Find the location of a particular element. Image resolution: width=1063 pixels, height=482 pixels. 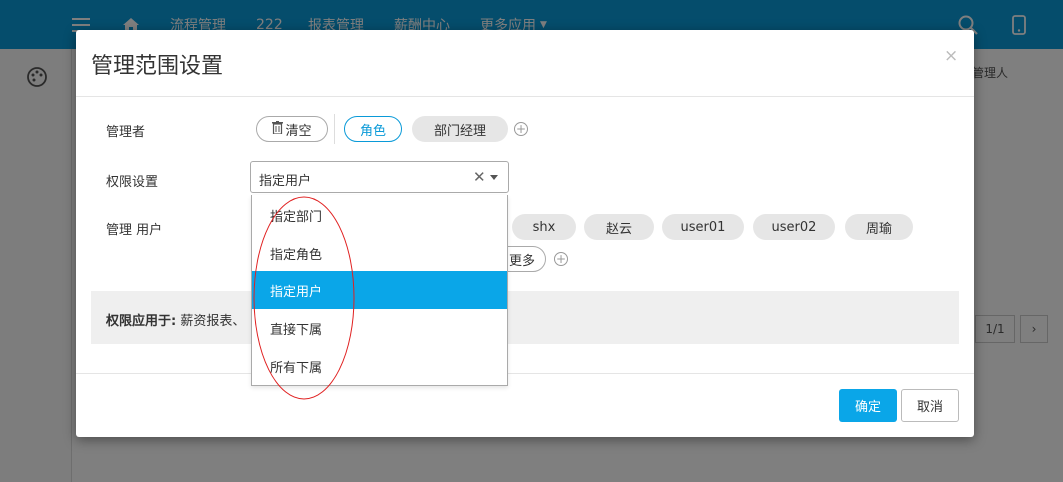

users-label: 管理 用户 is located at coordinates (134, 230).